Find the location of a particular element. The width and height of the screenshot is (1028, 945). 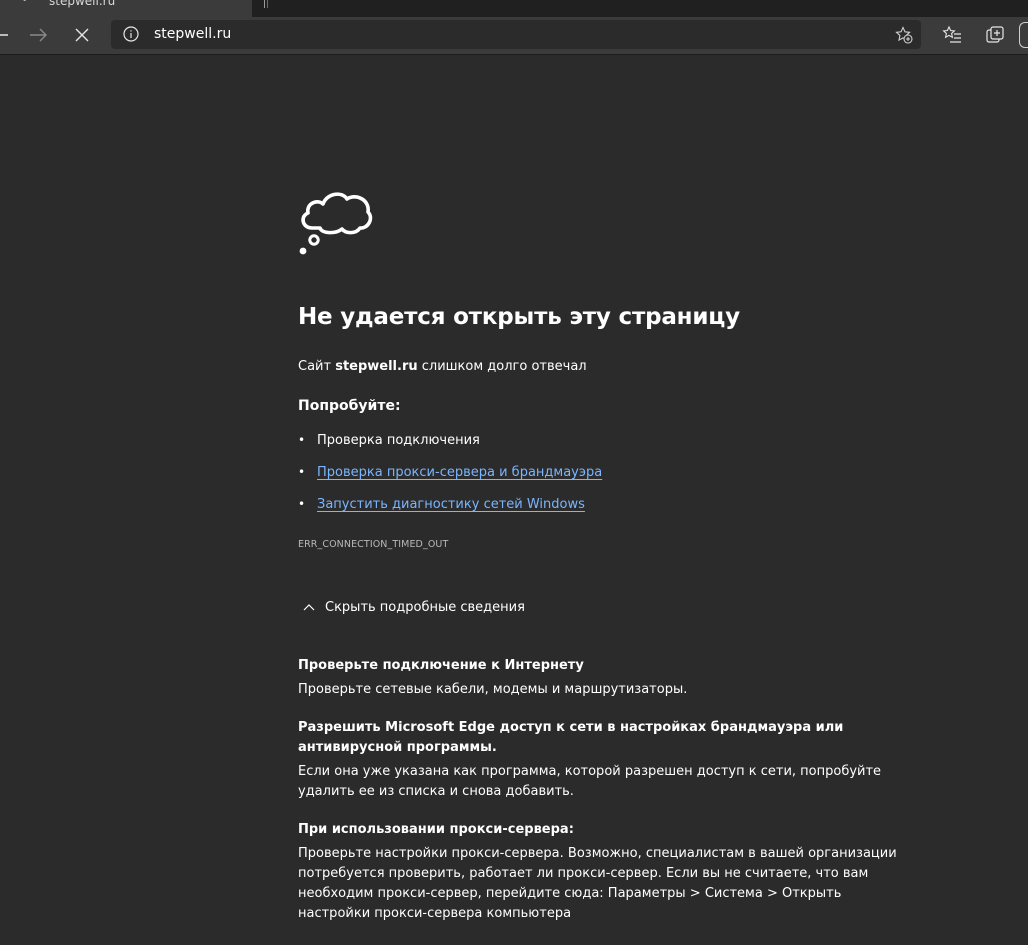

forward-button is located at coordinates (38, 35).